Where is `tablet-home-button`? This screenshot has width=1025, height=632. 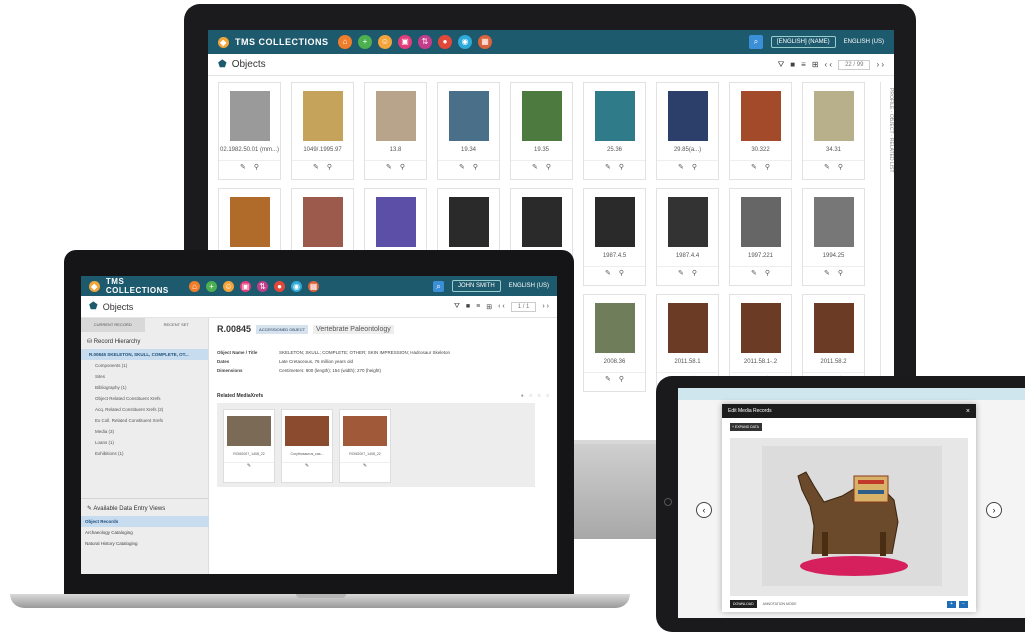
tablet-home-button is located at coordinates (668, 502).